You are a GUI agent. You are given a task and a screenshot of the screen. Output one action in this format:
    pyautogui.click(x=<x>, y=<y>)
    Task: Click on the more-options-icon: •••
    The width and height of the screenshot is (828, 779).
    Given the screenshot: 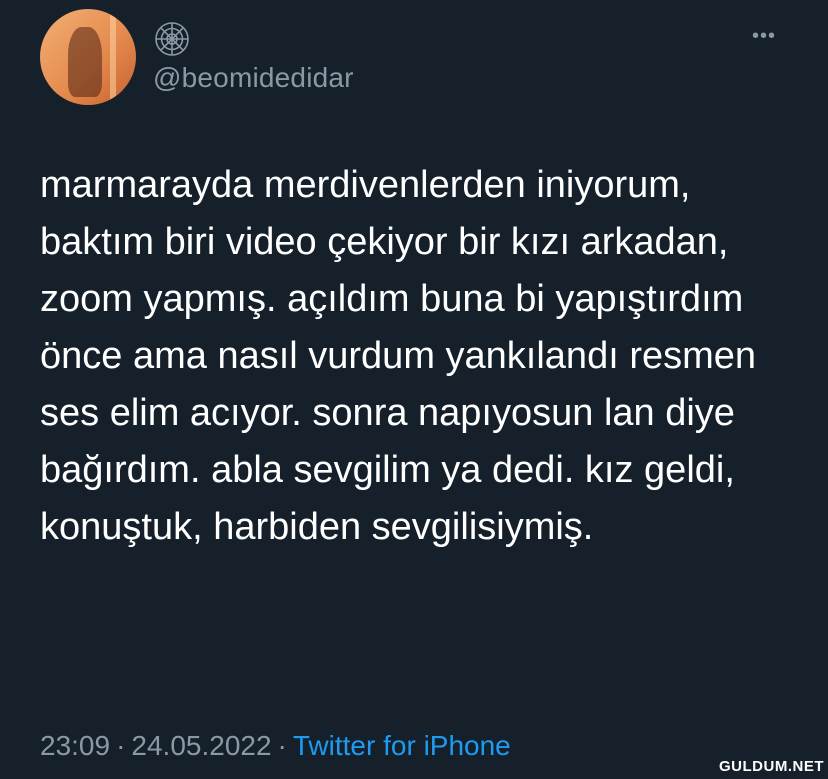 What is the action you would take?
    pyautogui.click(x=764, y=36)
    